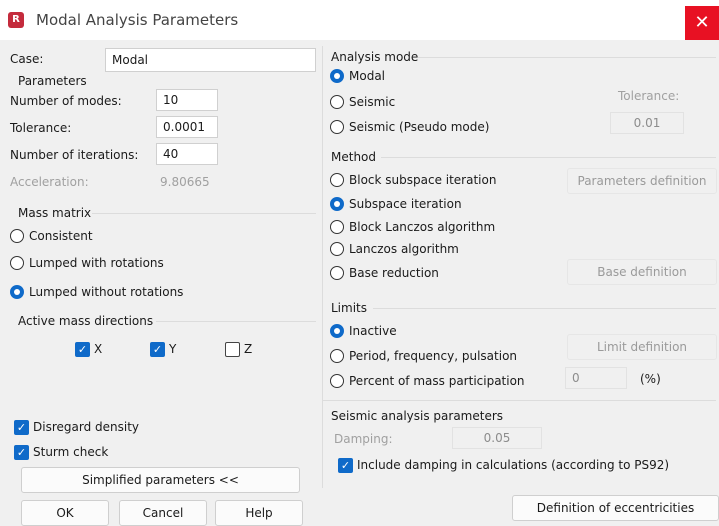  I want to click on radio-percent-of-mass-participation-label: Percent of mass participation, so click(437, 381).